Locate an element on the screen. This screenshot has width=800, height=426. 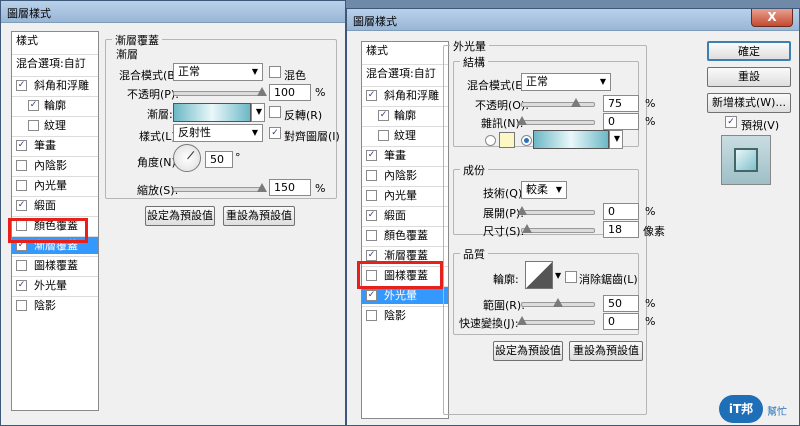
right-side-checkbox-8: ✓ is located at coordinates (371, 255).